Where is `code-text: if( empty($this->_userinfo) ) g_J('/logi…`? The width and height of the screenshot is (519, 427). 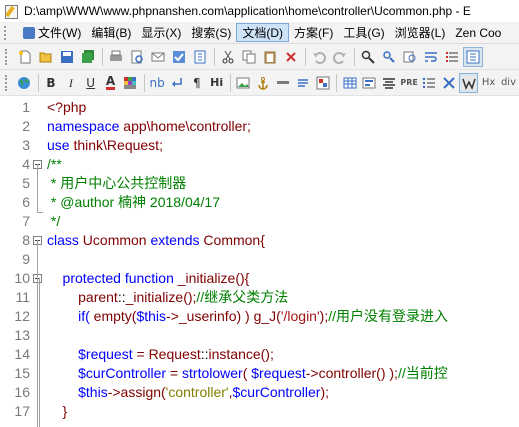 code-text: if( empty($this->_userinfo) ) g_J('/logi… is located at coordinates (247, 316).